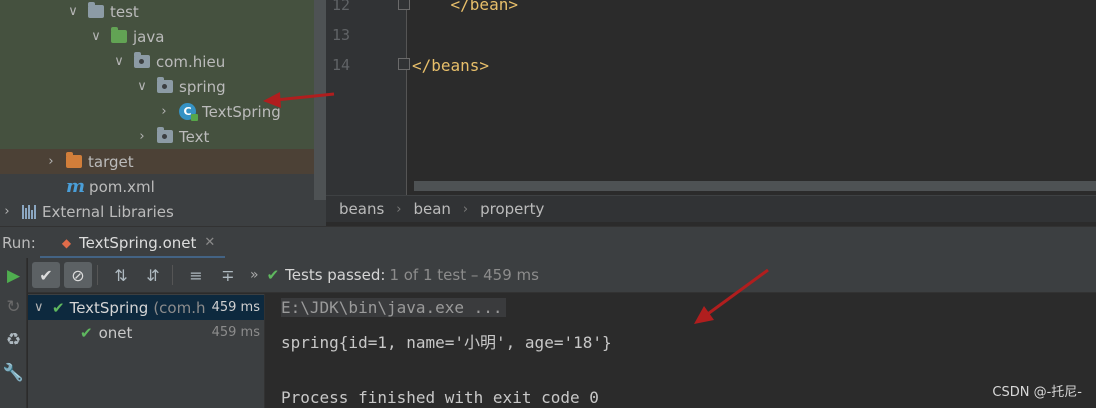 Image resolution: width=1096 pixels, height=408 pixels. Describe the element at coordinates (711, 208) in the screenshot. I see `breadcrumb: beans › bean › property` at that location.